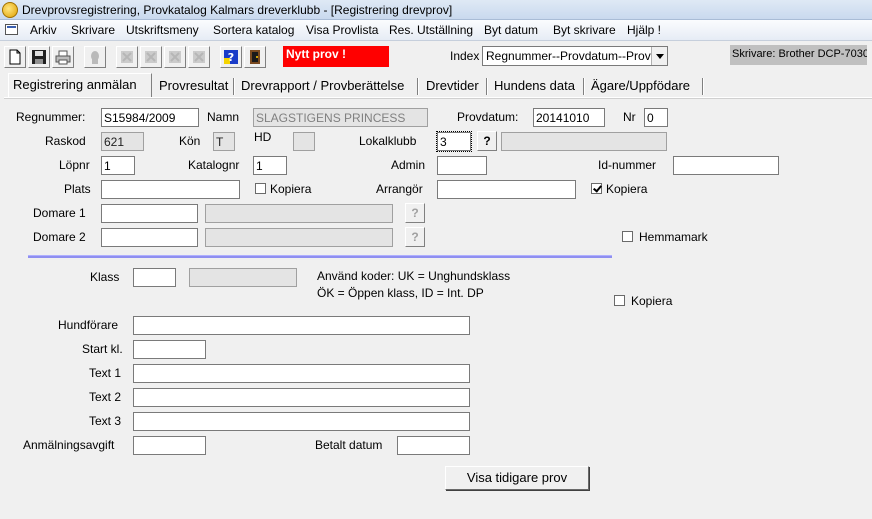 This screenshot has width=872, height=519. I want to click on chevron-down-icon, so click(659, 56).